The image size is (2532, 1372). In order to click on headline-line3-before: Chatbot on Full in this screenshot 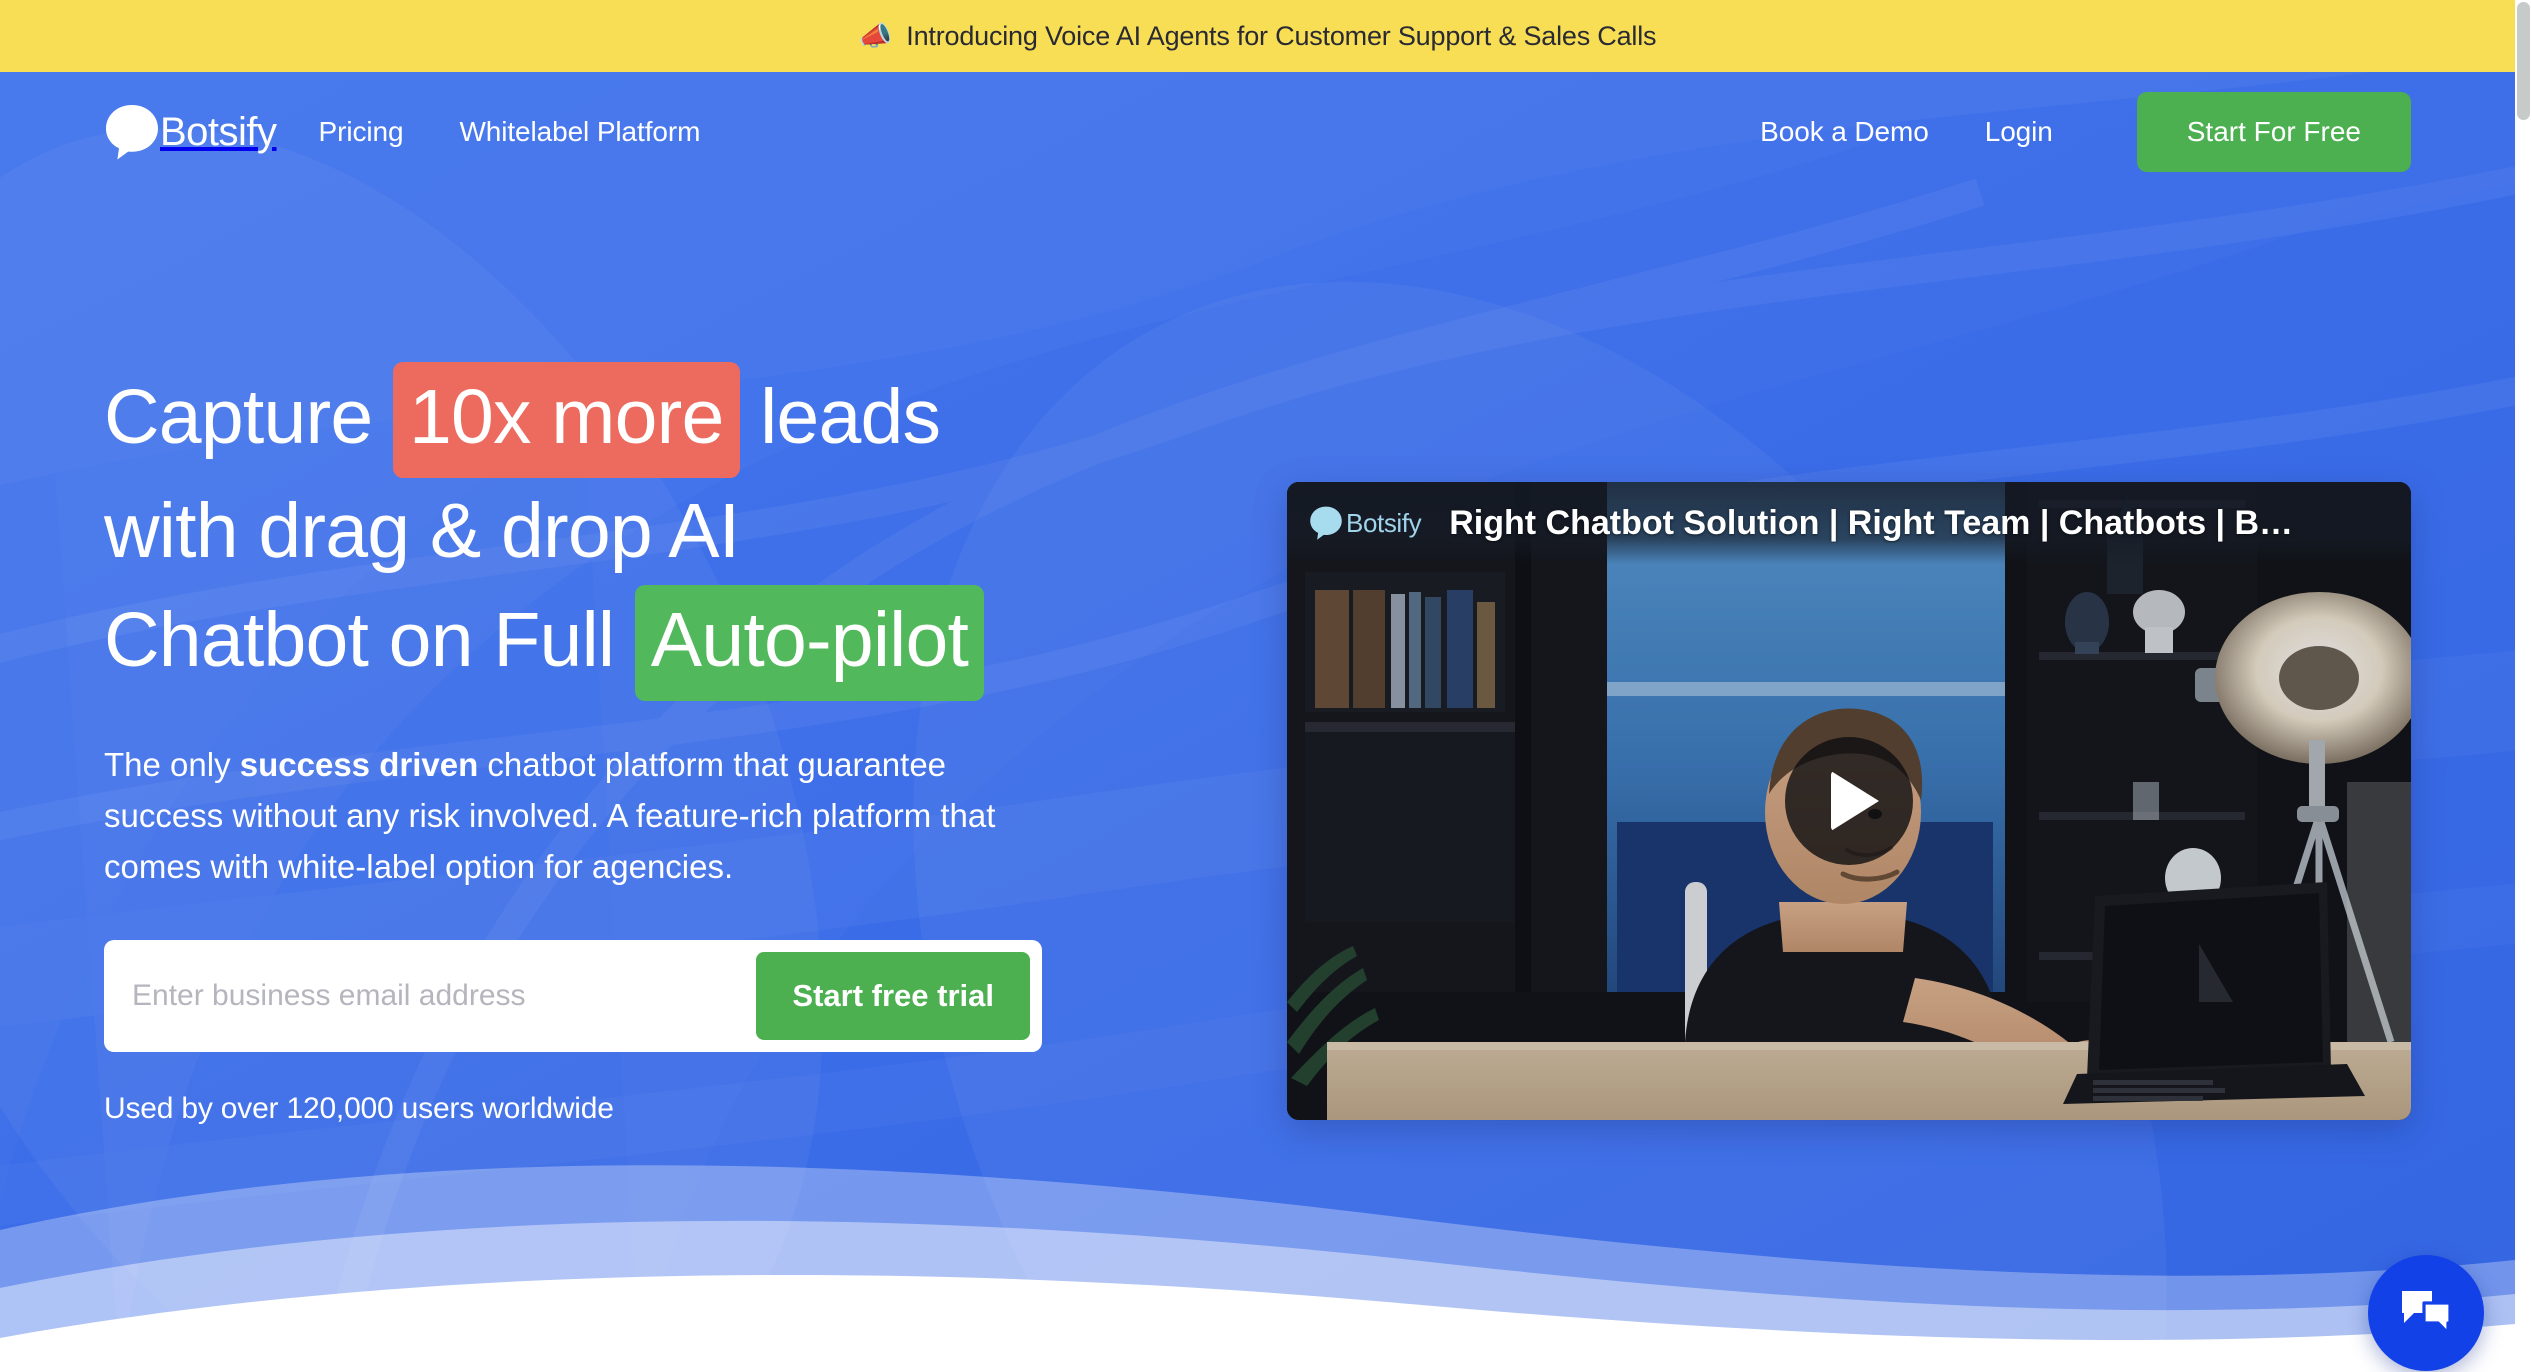, I will do `click(369, 639)`.